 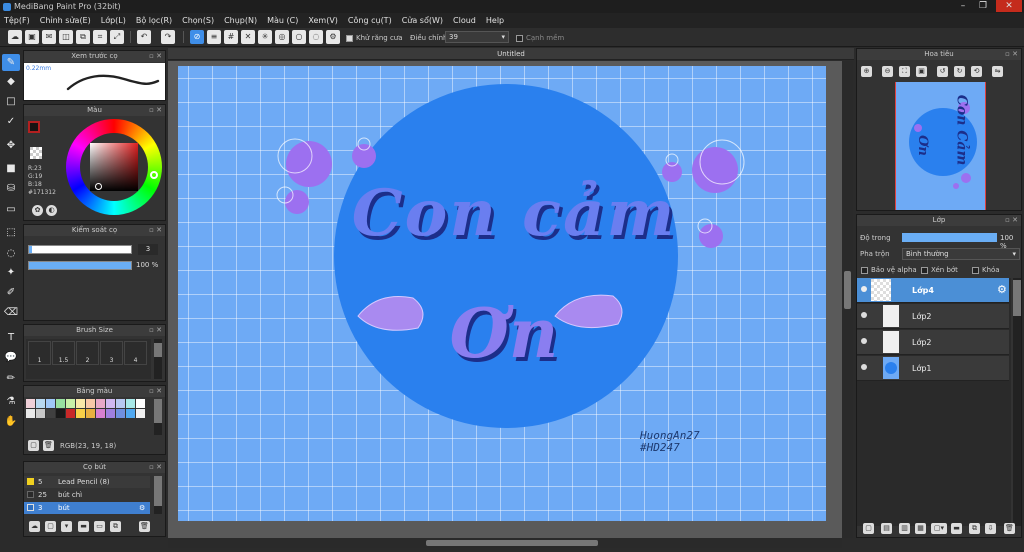 I want to click on merge-layer-icon: ⇩, so click(x=990, y=528).